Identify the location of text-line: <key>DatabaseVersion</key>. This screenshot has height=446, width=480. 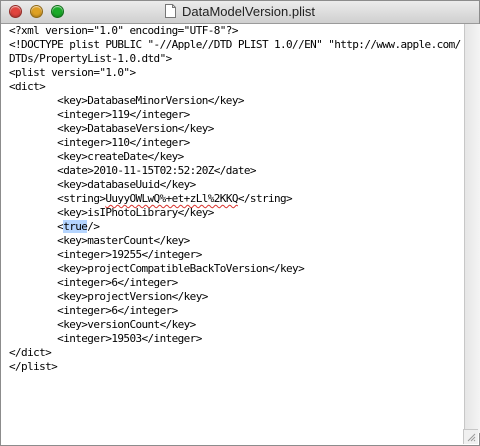
(111, 128).